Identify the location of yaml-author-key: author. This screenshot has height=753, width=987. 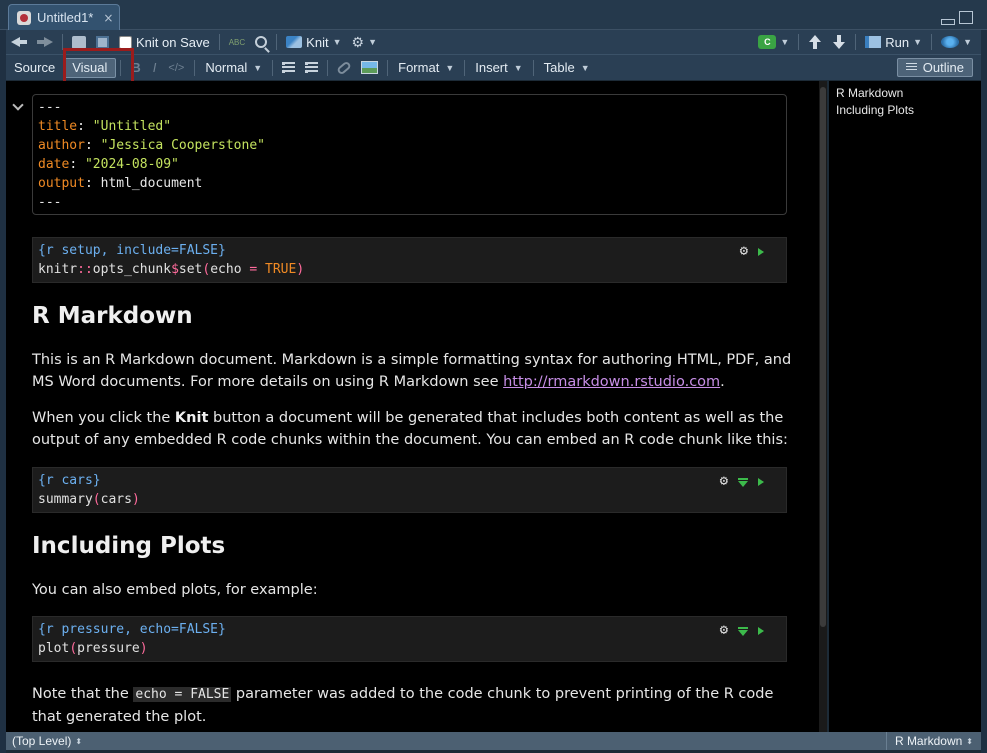
(61, 145).